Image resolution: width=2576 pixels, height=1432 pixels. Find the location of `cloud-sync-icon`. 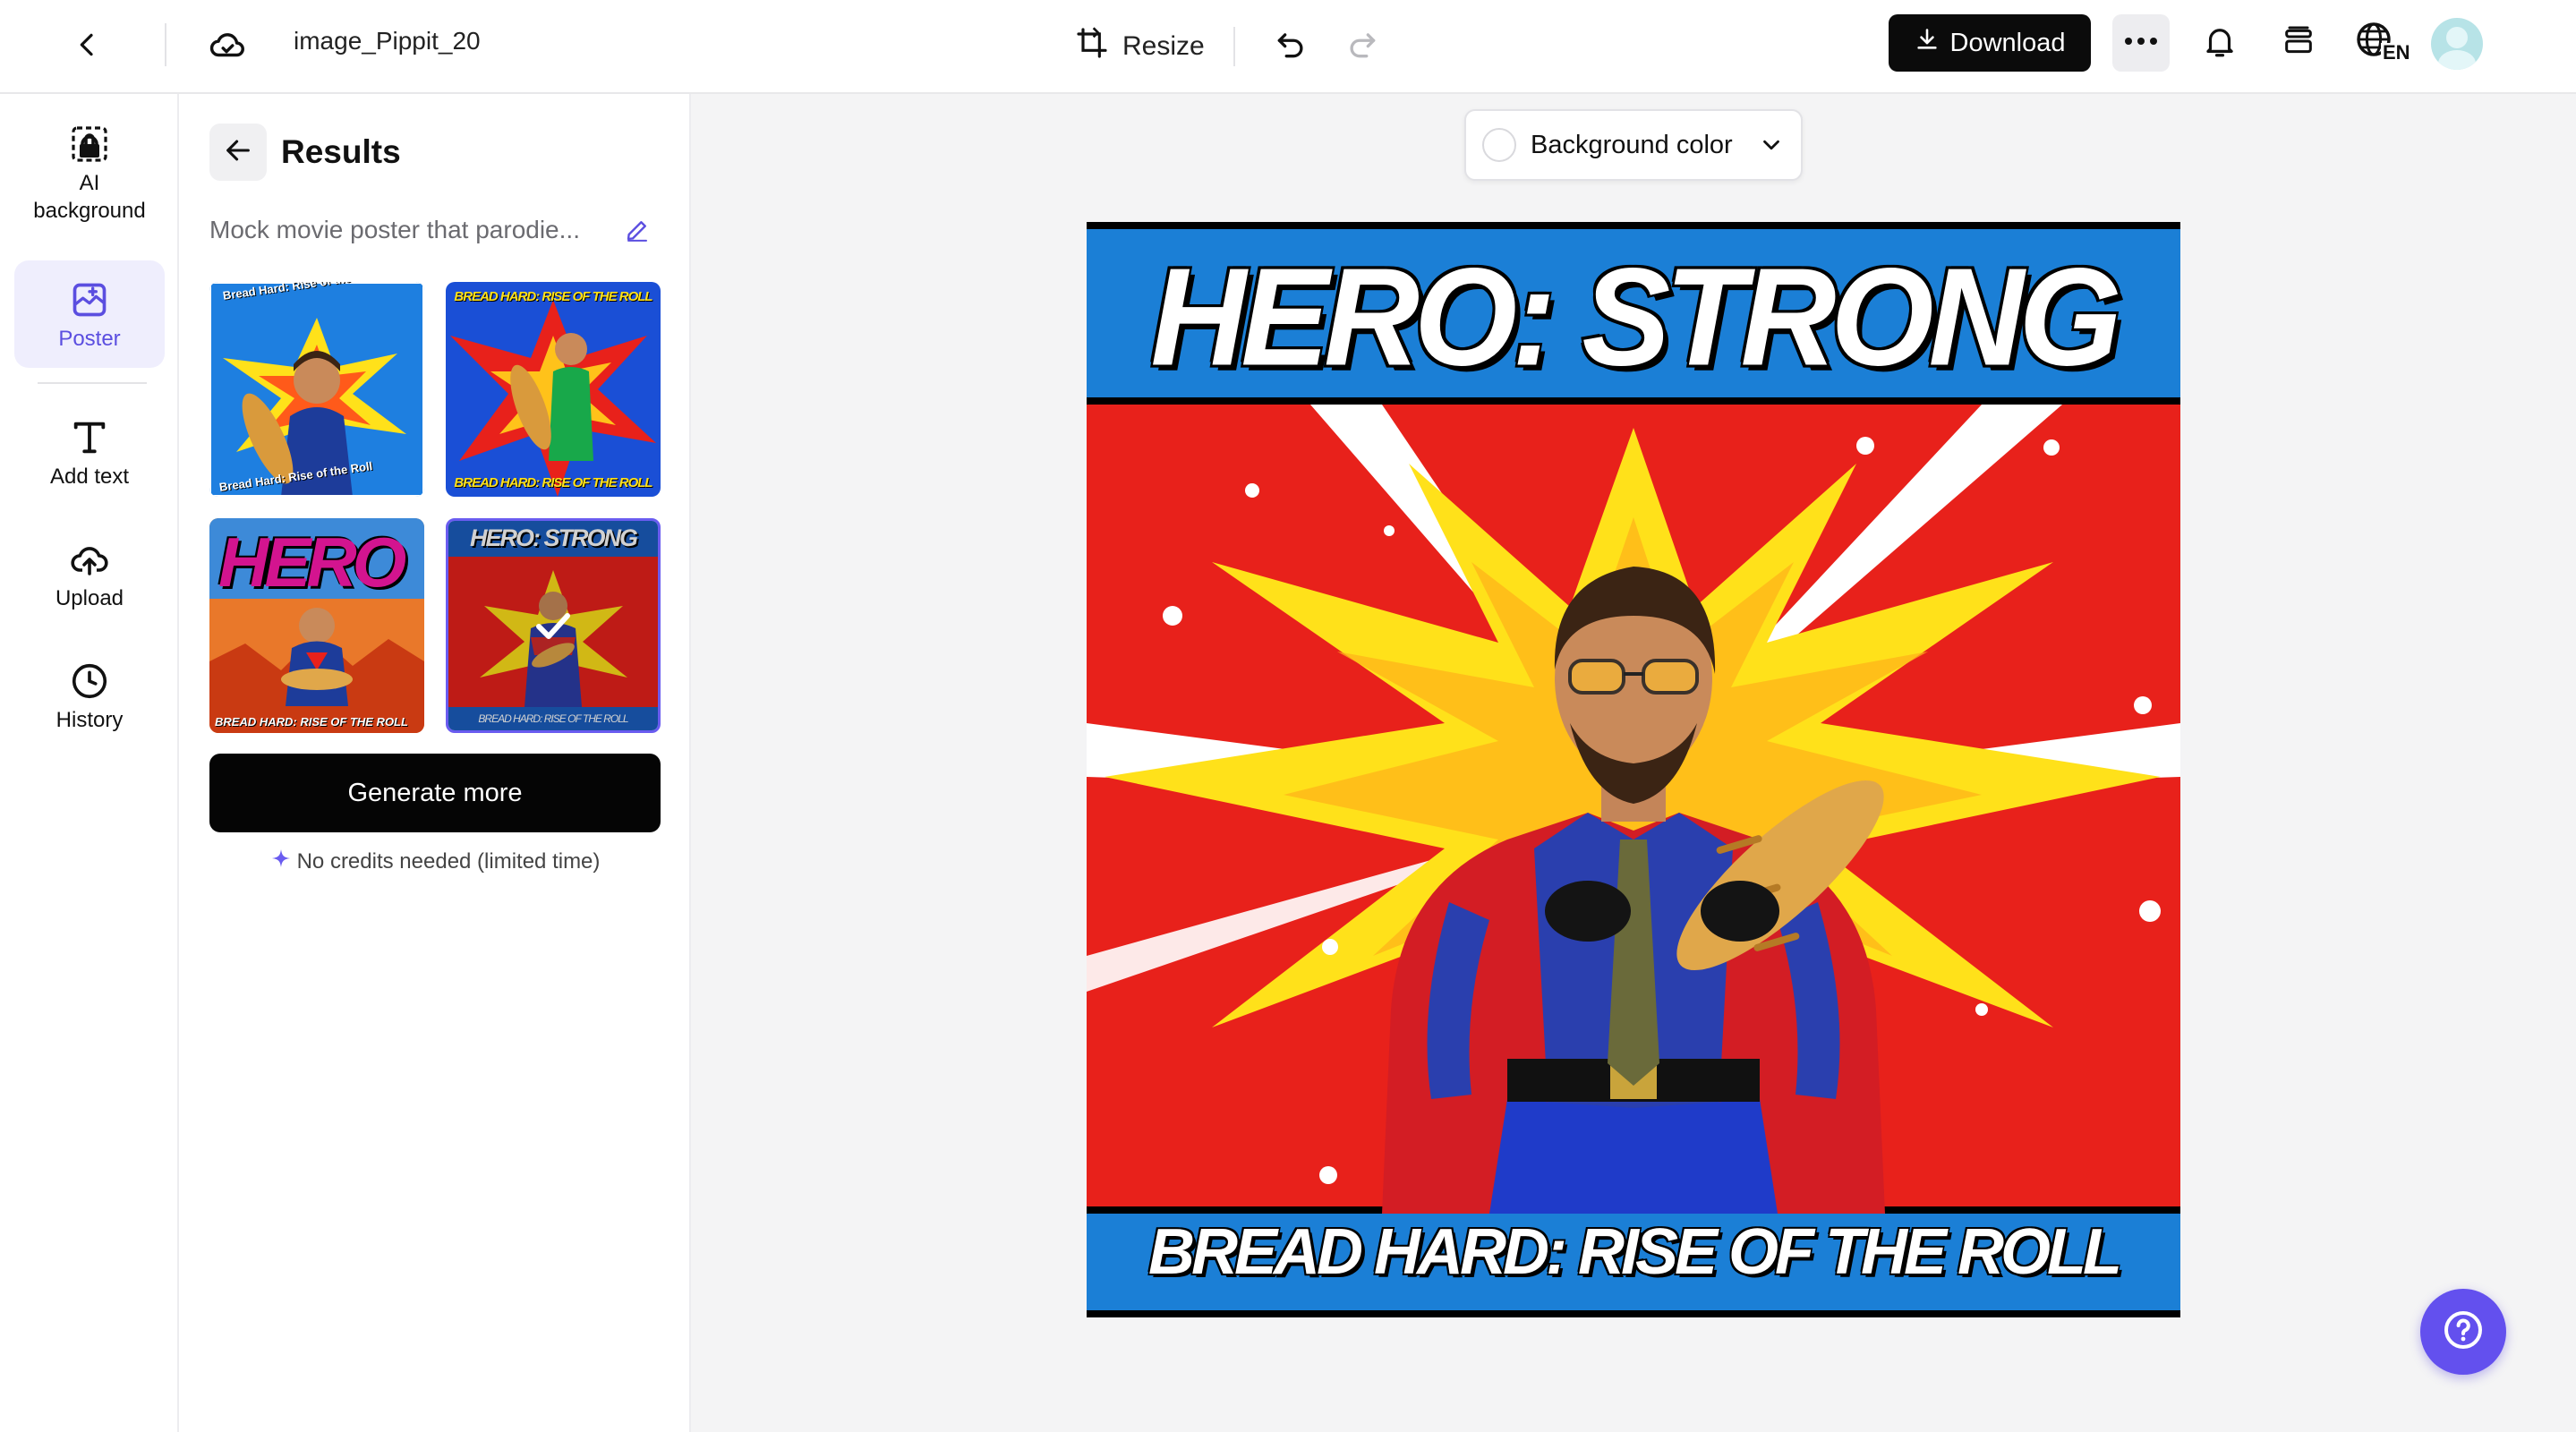

cloud-sync-icon is located at coordinates (227, 47).